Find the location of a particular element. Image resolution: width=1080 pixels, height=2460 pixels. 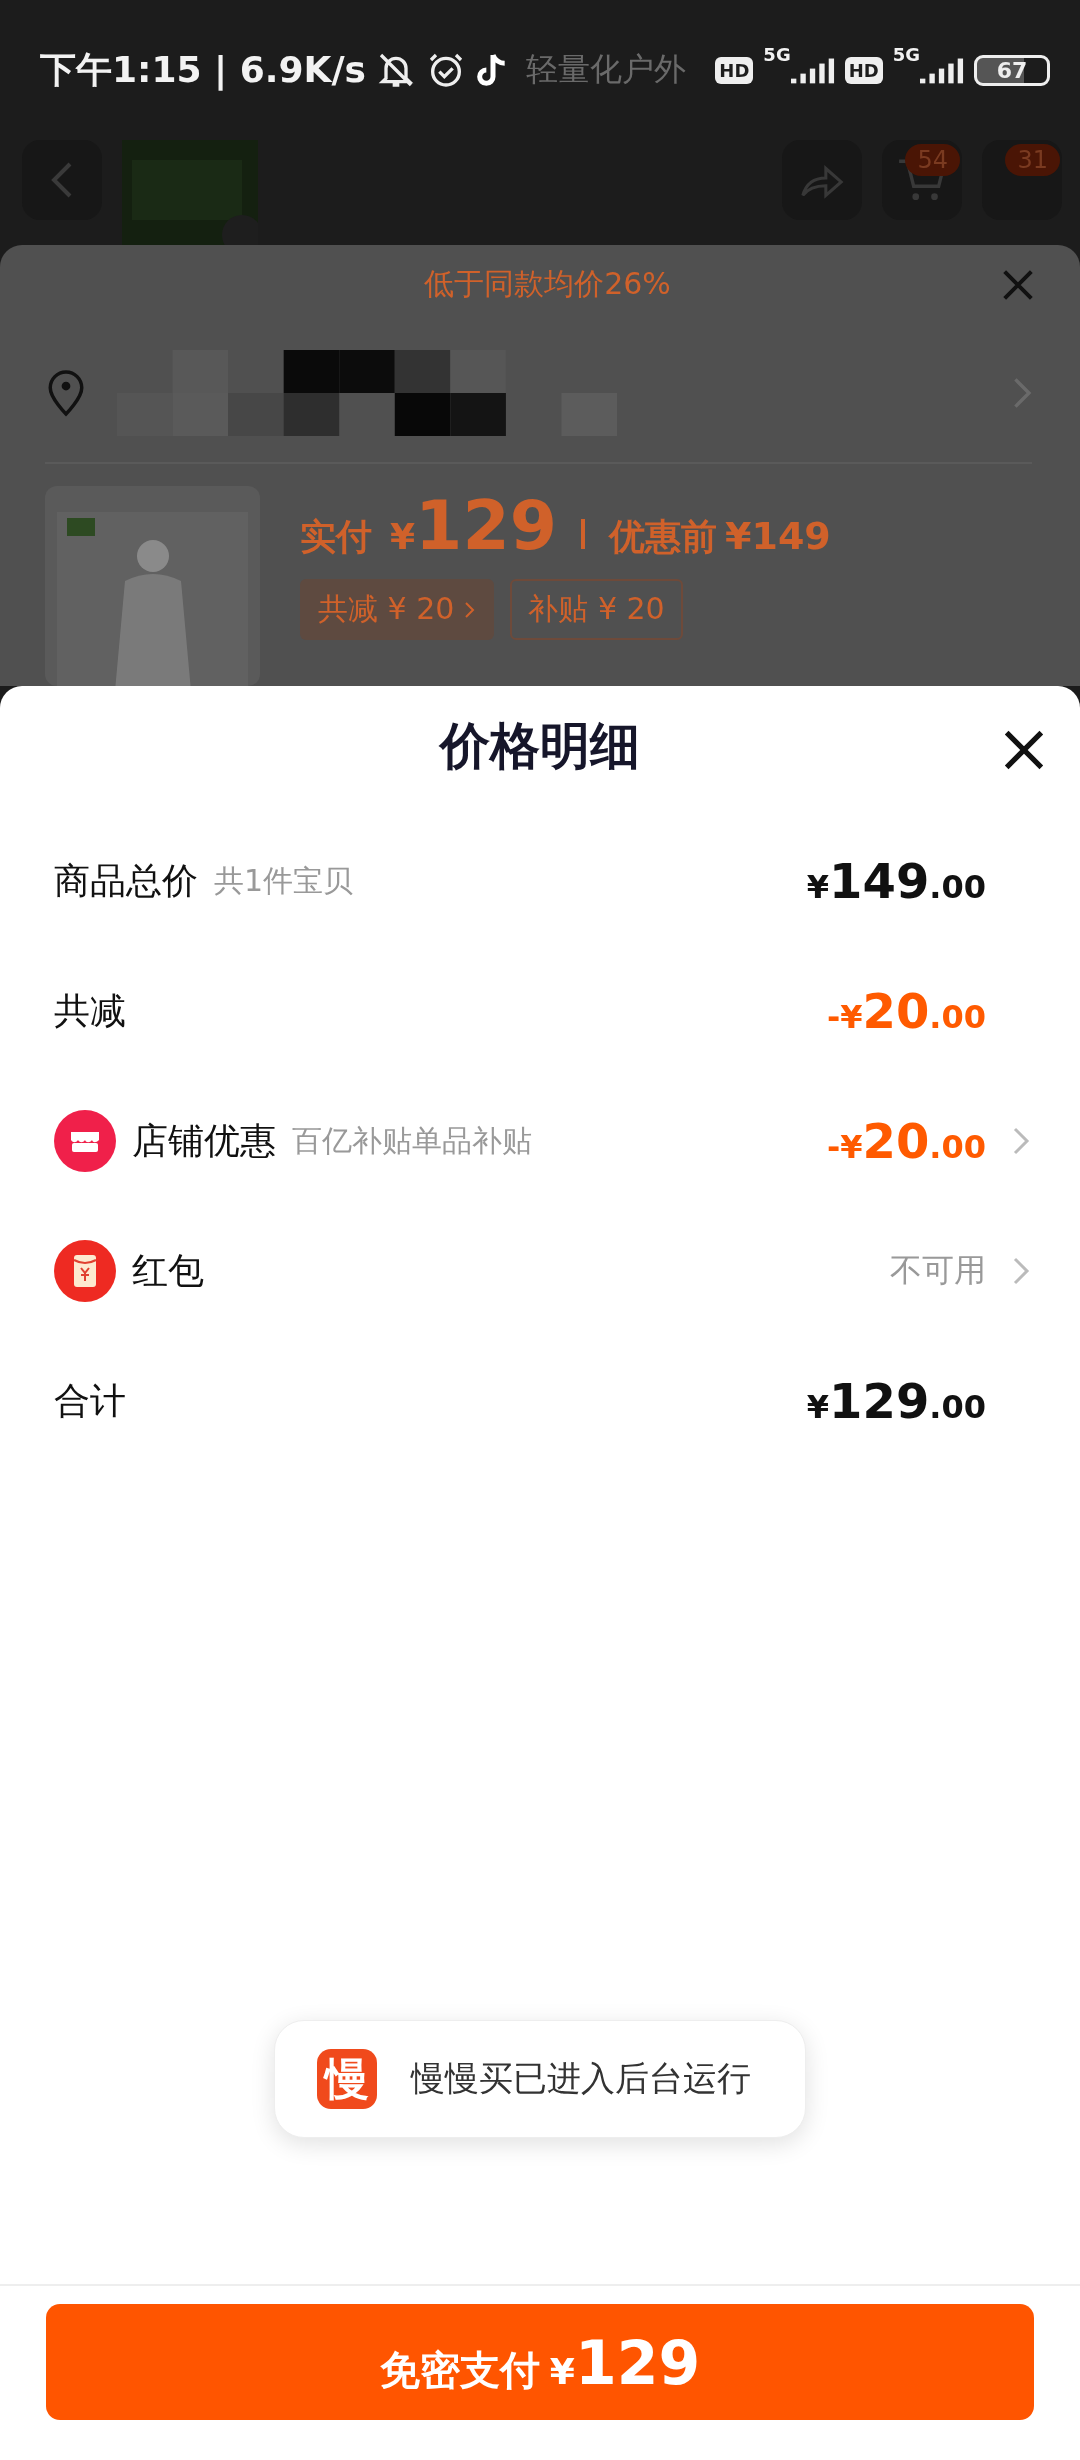

original-price: ¥149 is located at coordinates (778, 536).